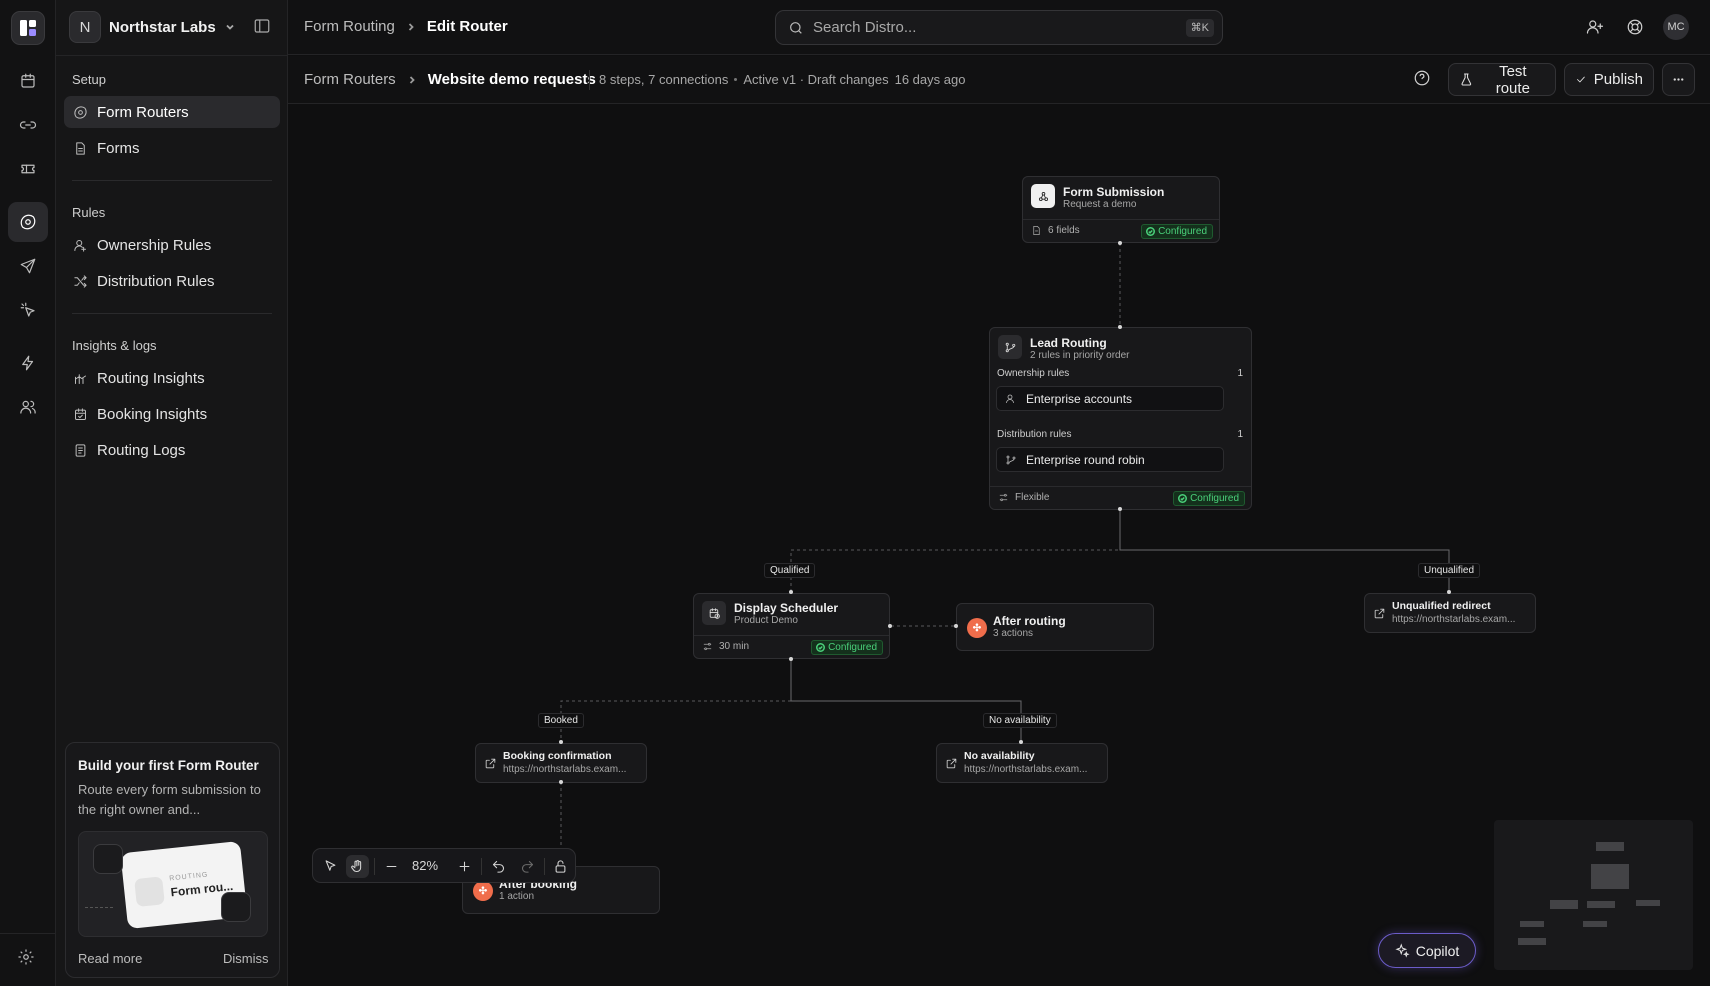 This screenshot has width=1710, height=986. Describe the element at coordinates (172, 112) in the screenshot. I see `sidebar-item-form-routers: Form Routers` at that location.